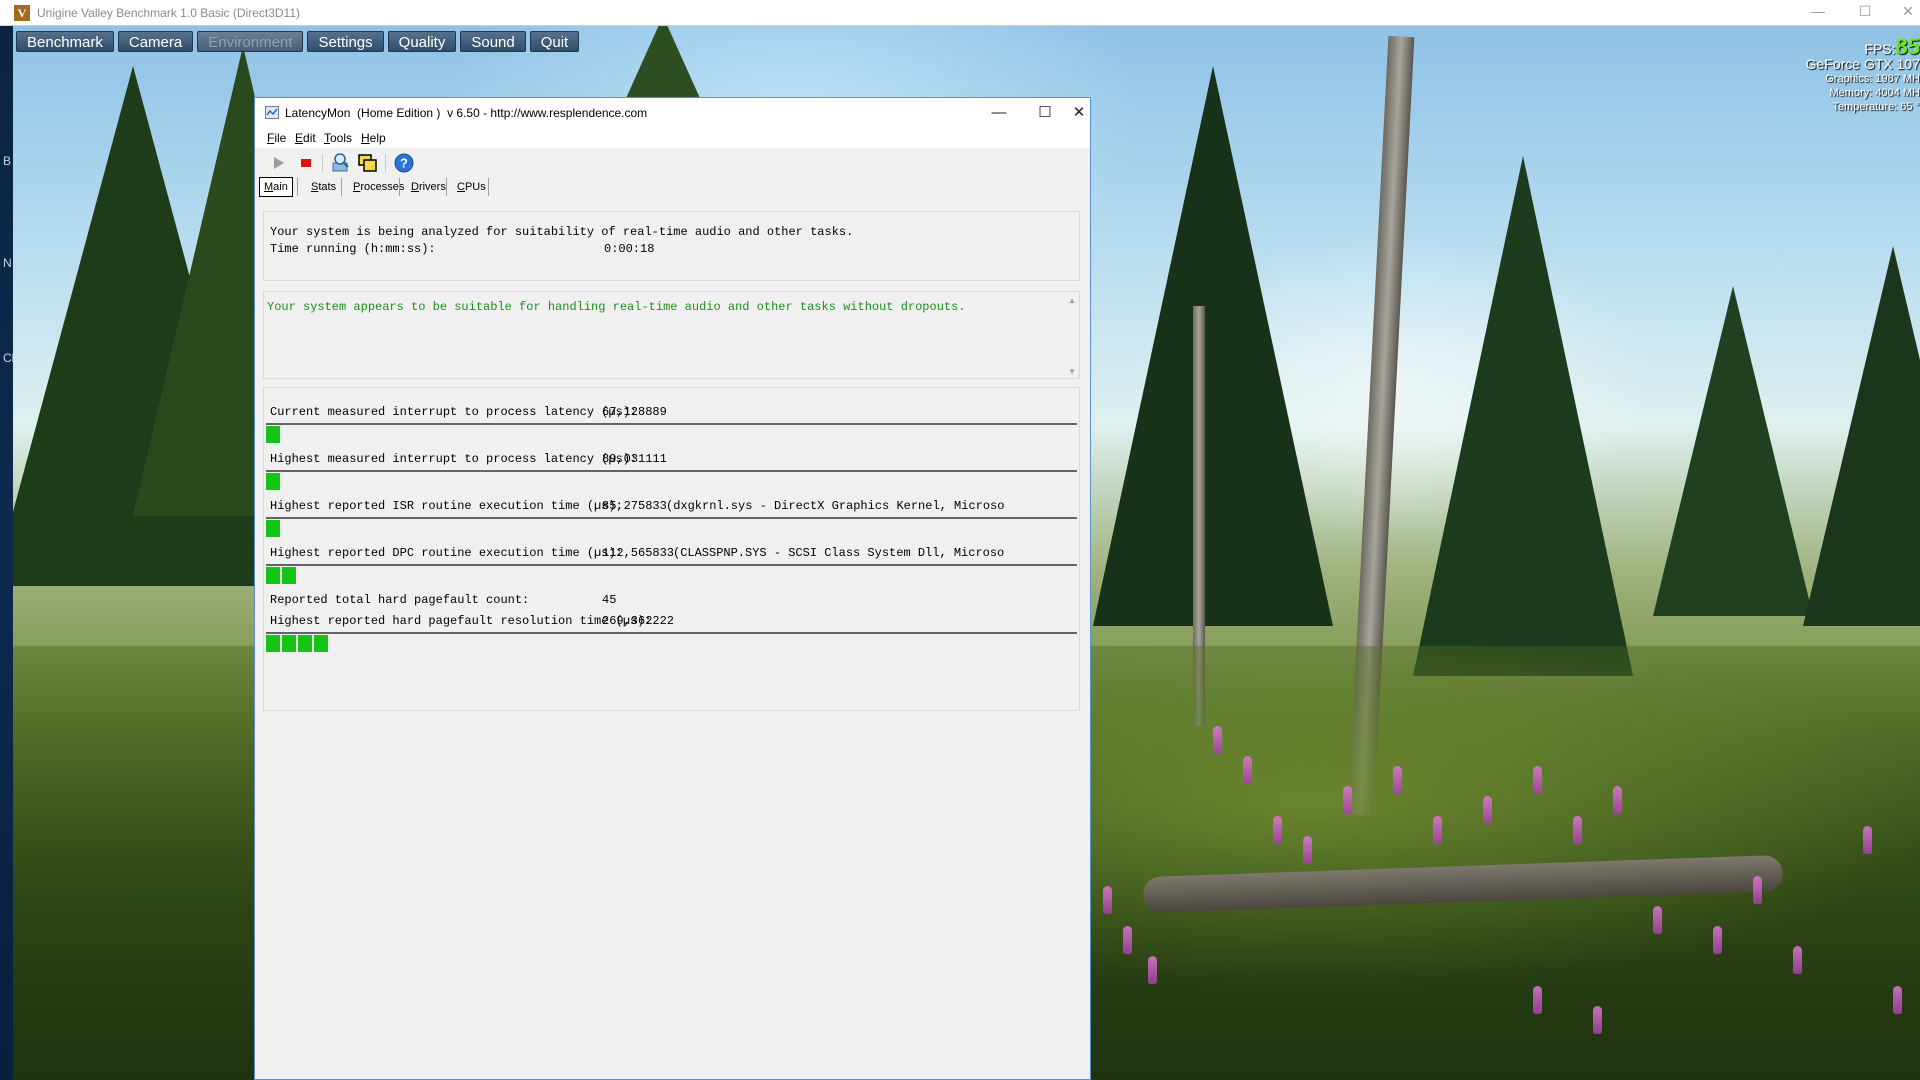 The image size is (1920, 1080). Describe the element at coordinates (368, 163) in the screenshot. I see `windows-icon` at that location.